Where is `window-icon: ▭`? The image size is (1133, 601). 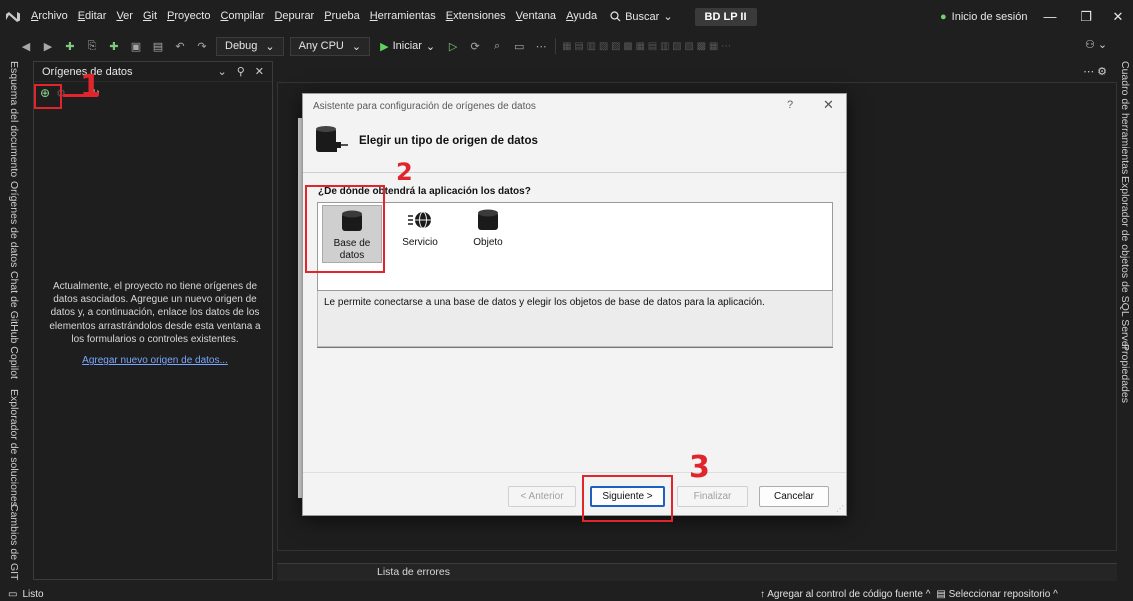
window-icon: ▭ is located at coordinates (519, 46).